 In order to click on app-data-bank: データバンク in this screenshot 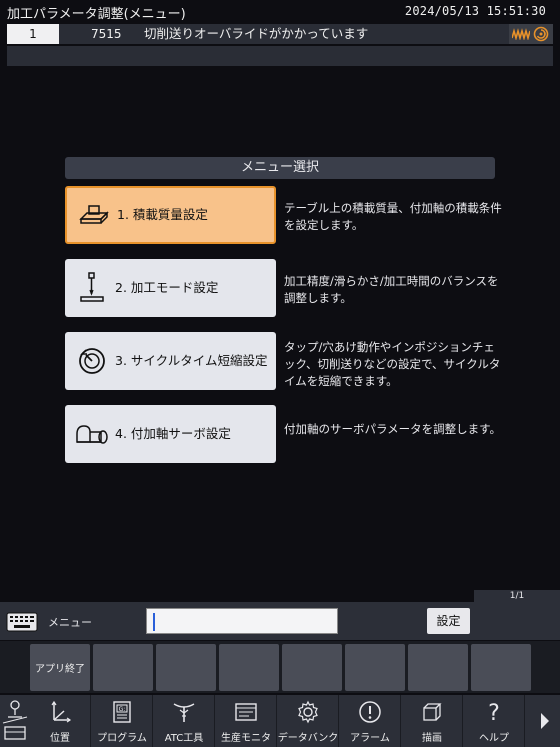, I will do `click(308, 721)`.